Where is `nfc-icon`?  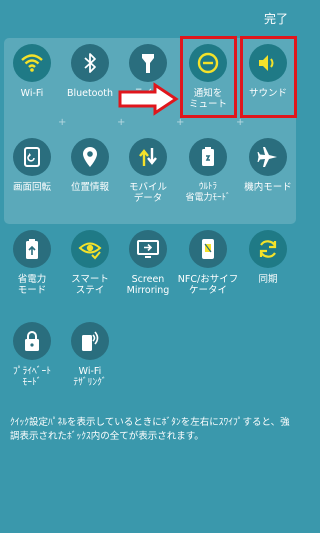 nfc-icon is located at coordinates (208, 249).